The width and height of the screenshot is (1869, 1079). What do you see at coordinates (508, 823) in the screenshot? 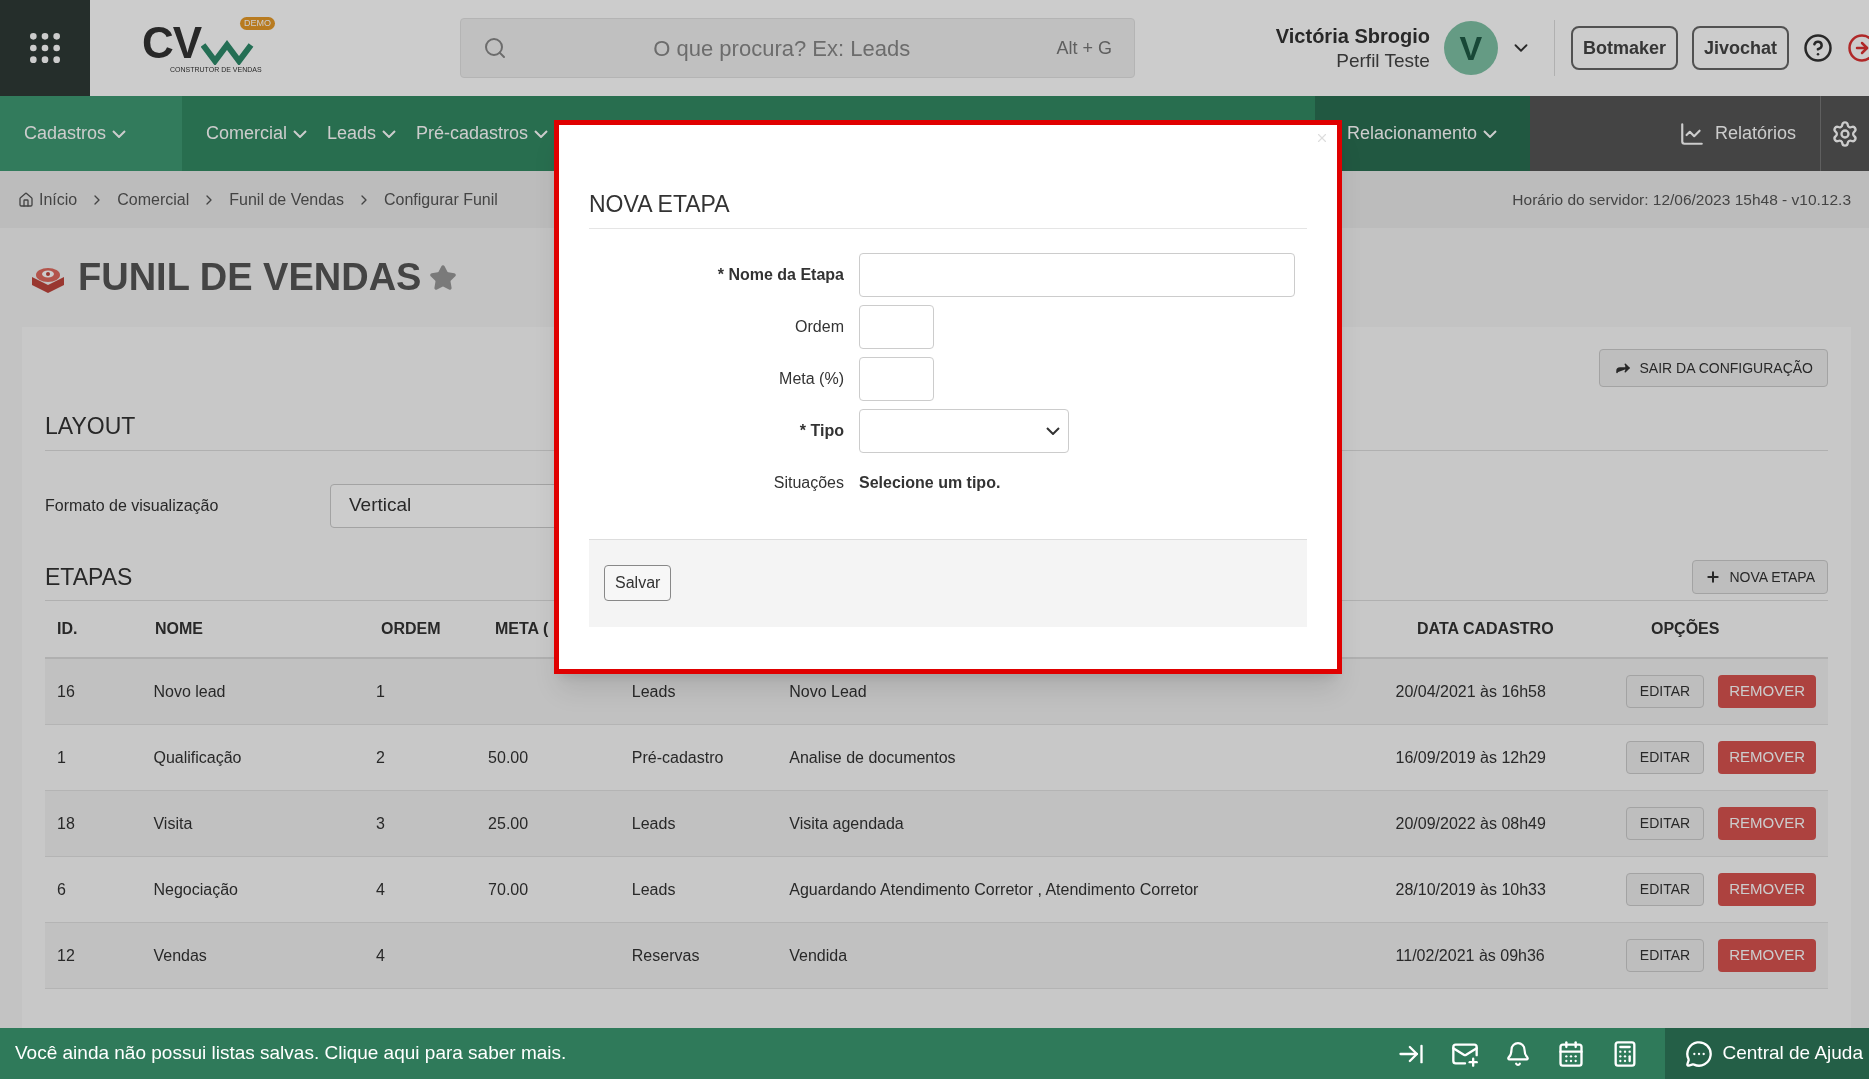
I see `table-cell: 25.00` at bounding box center [508, 823].